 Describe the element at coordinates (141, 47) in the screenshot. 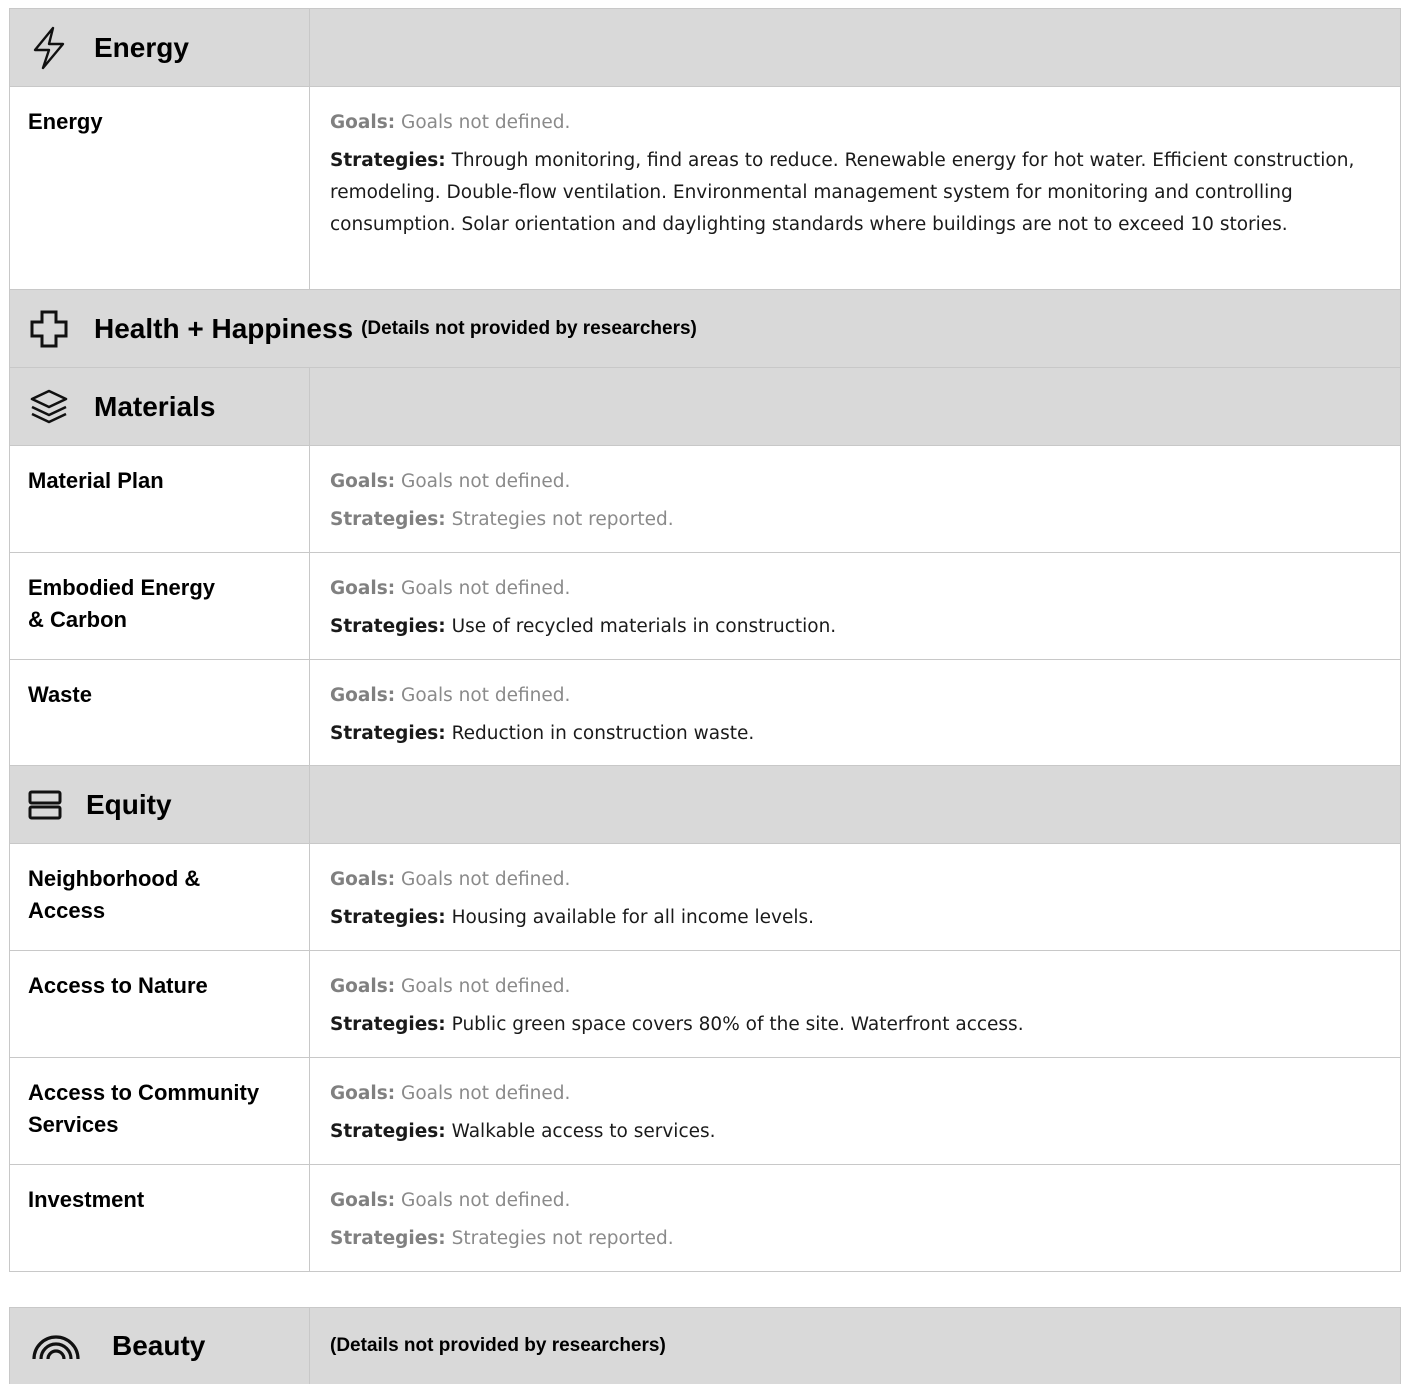

I see `section-title: Energy` at that location.